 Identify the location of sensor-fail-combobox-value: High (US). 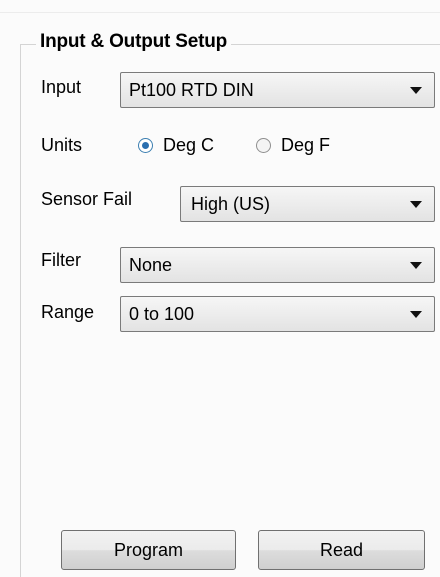
(231, 203).